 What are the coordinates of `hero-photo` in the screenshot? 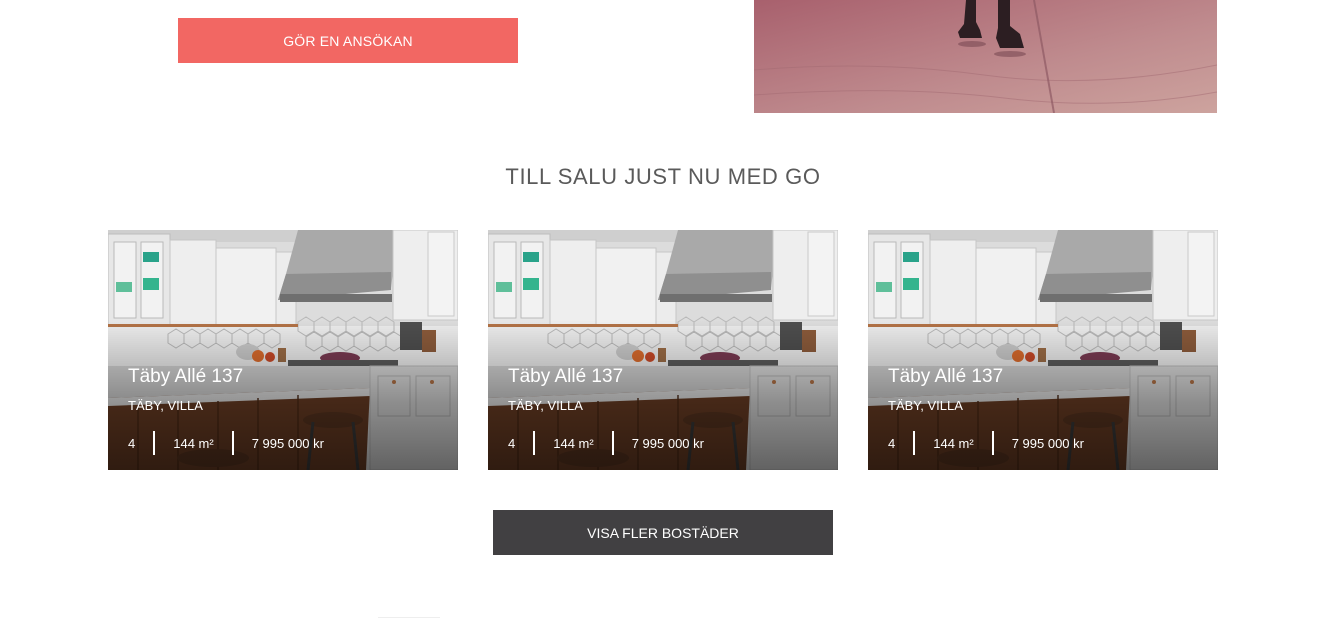 It's located at (985, 56).